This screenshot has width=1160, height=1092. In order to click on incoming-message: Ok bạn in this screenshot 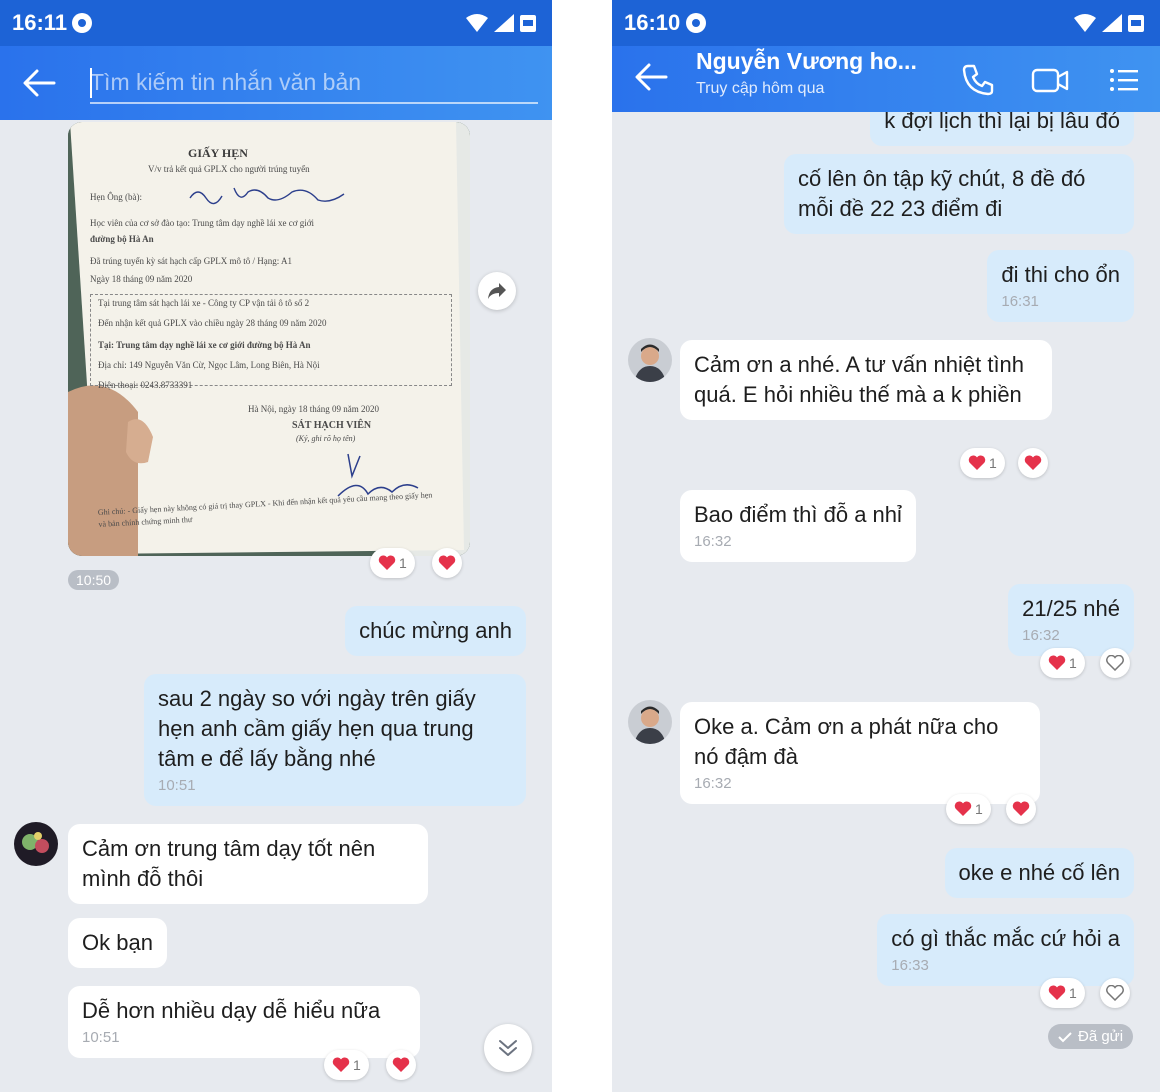, I will do `click(117, 943)`.